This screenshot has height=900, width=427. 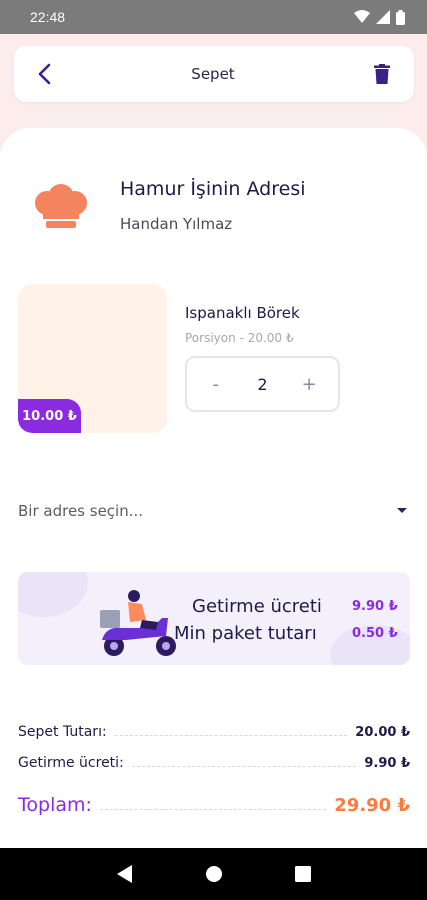 What do you see at coordinates (402, 510) in the screenshot?
I see `dropdown-arrow-icon` at bounding box center [402, 510].